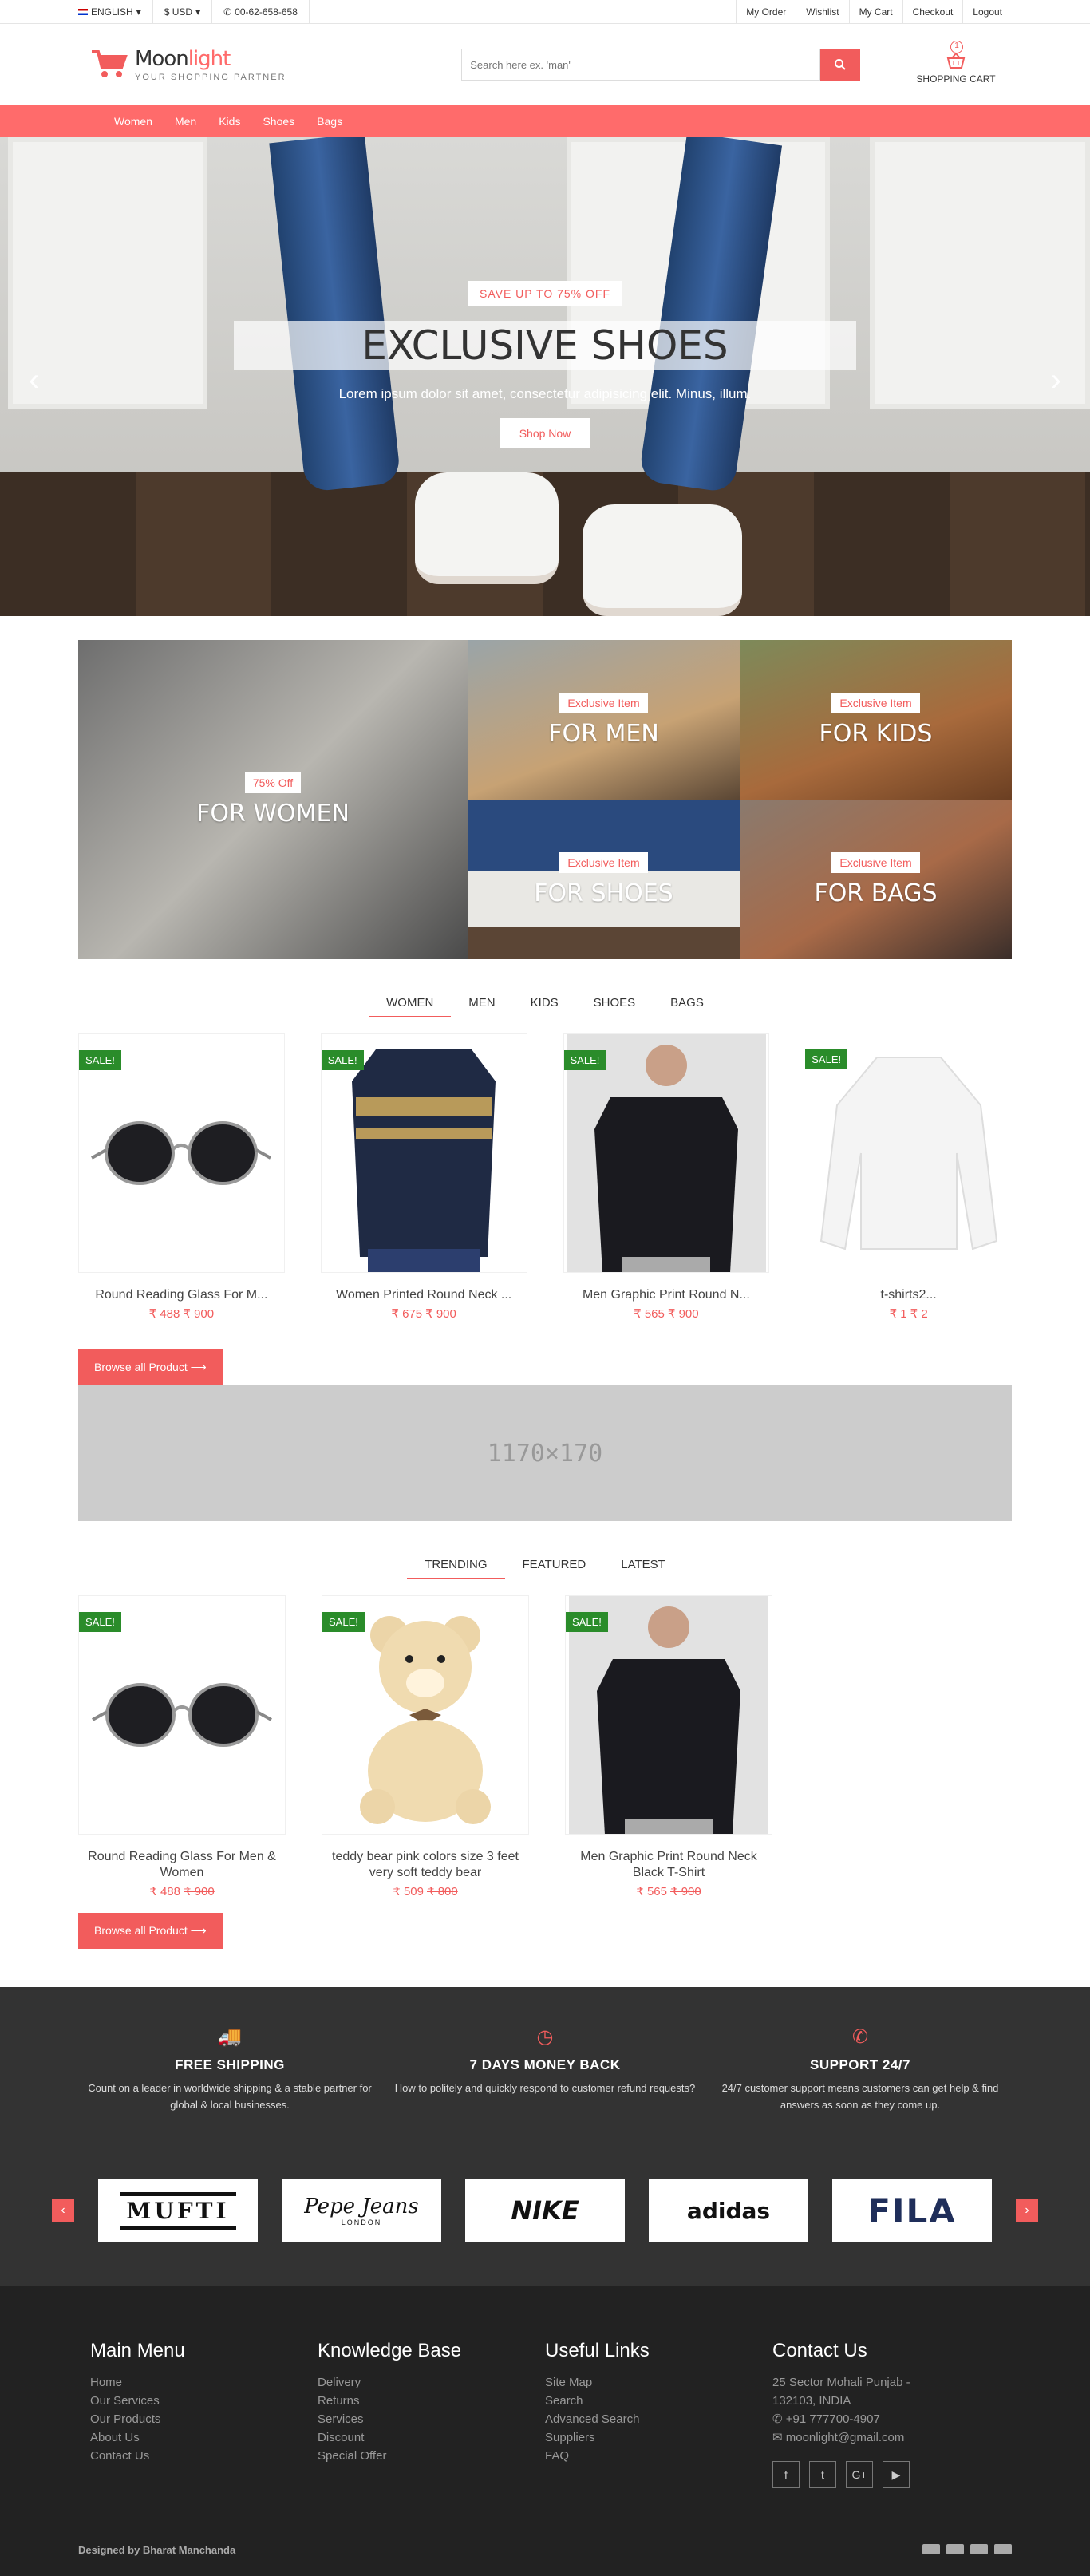 The image size is (1090, 2576). Describe the element at coordinates (641, 65) in the screenshot. I see `search-input` at that location.